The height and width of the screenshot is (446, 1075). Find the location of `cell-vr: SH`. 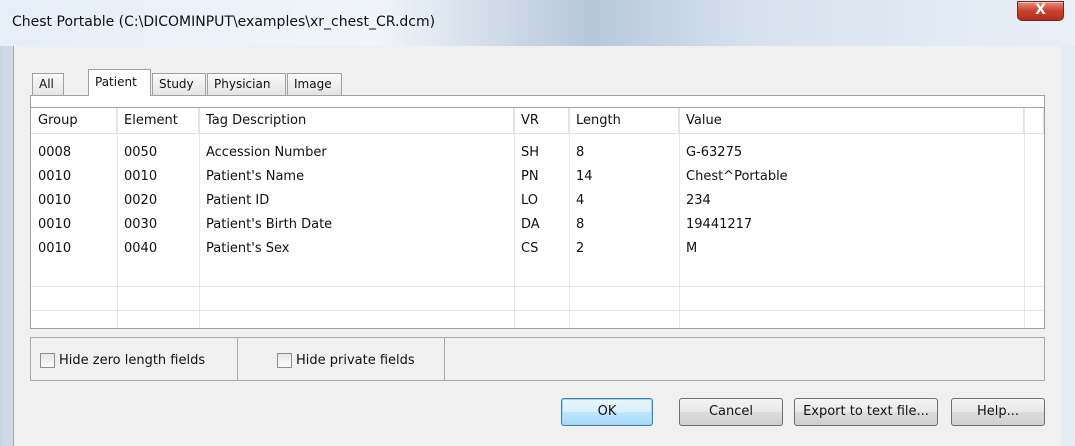

cell-vr: SH is located at coordinates (530, 152).